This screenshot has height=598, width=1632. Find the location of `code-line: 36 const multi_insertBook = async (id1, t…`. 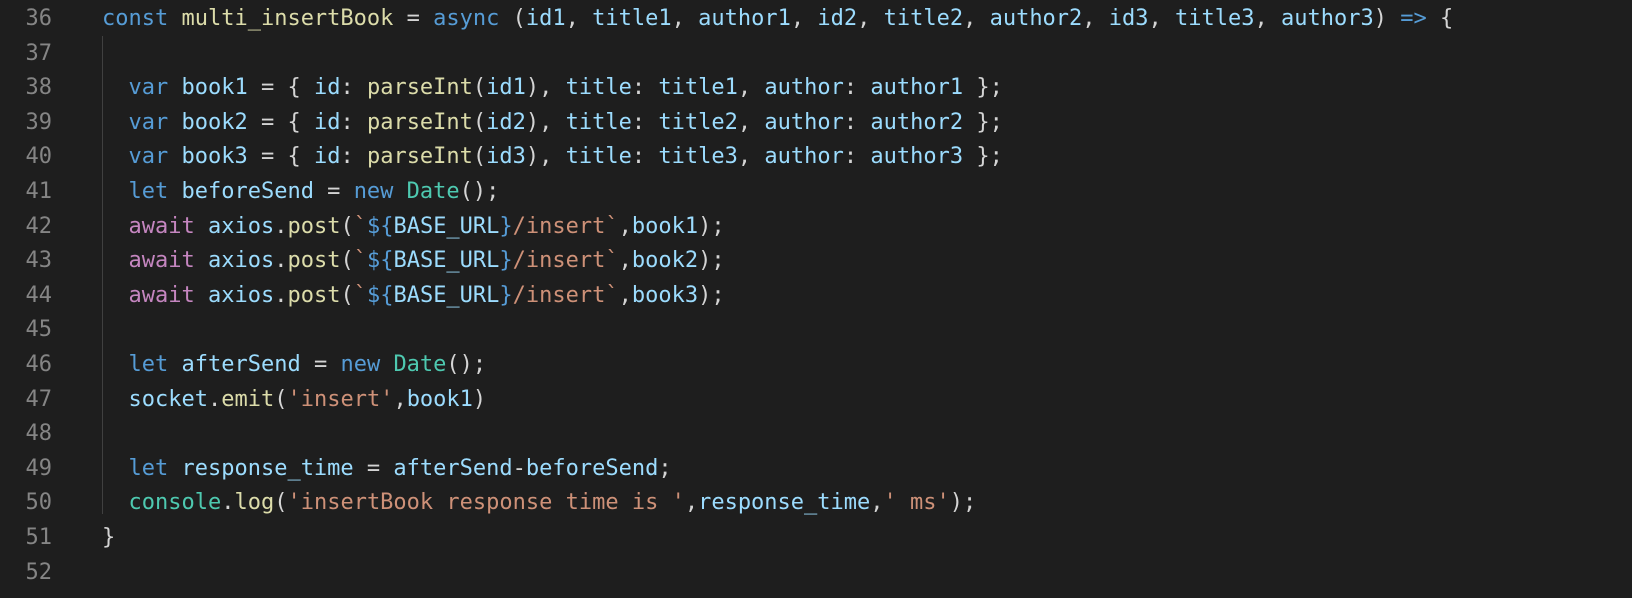

code-line: 36 const multi_insertBook = async (id1, t… is located at coordinates (816, 19).